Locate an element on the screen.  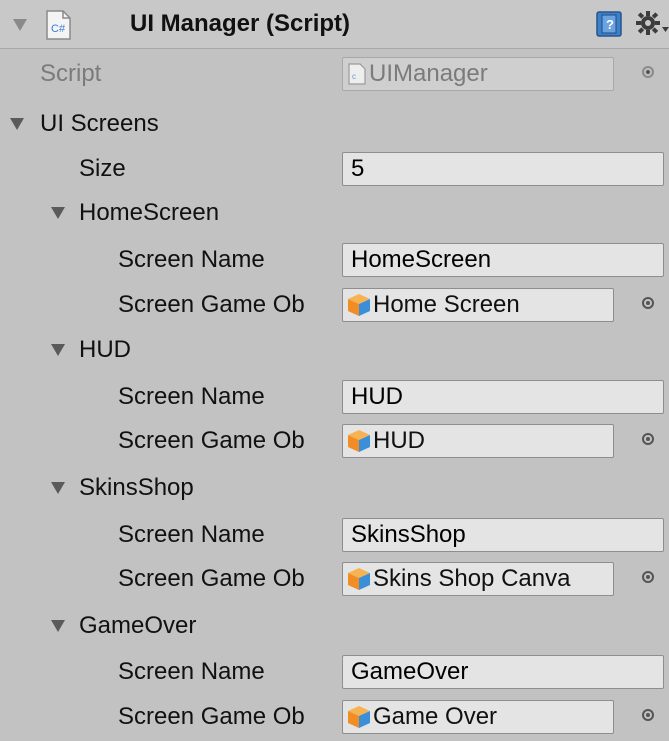
game-object-row: Screen Game Ob Skins Shop Canva is located at coordinates (334, 579).